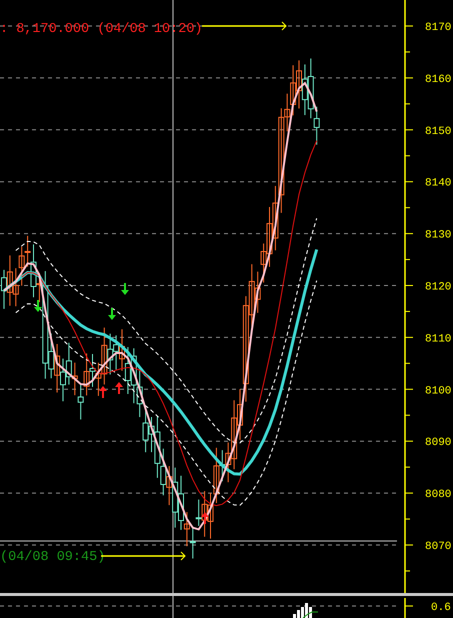 This screenshot has width=453, height=618. Describe the element at coordinates (438, 184) in the screenshot. I see `price-tick-label: 8140` at that location.